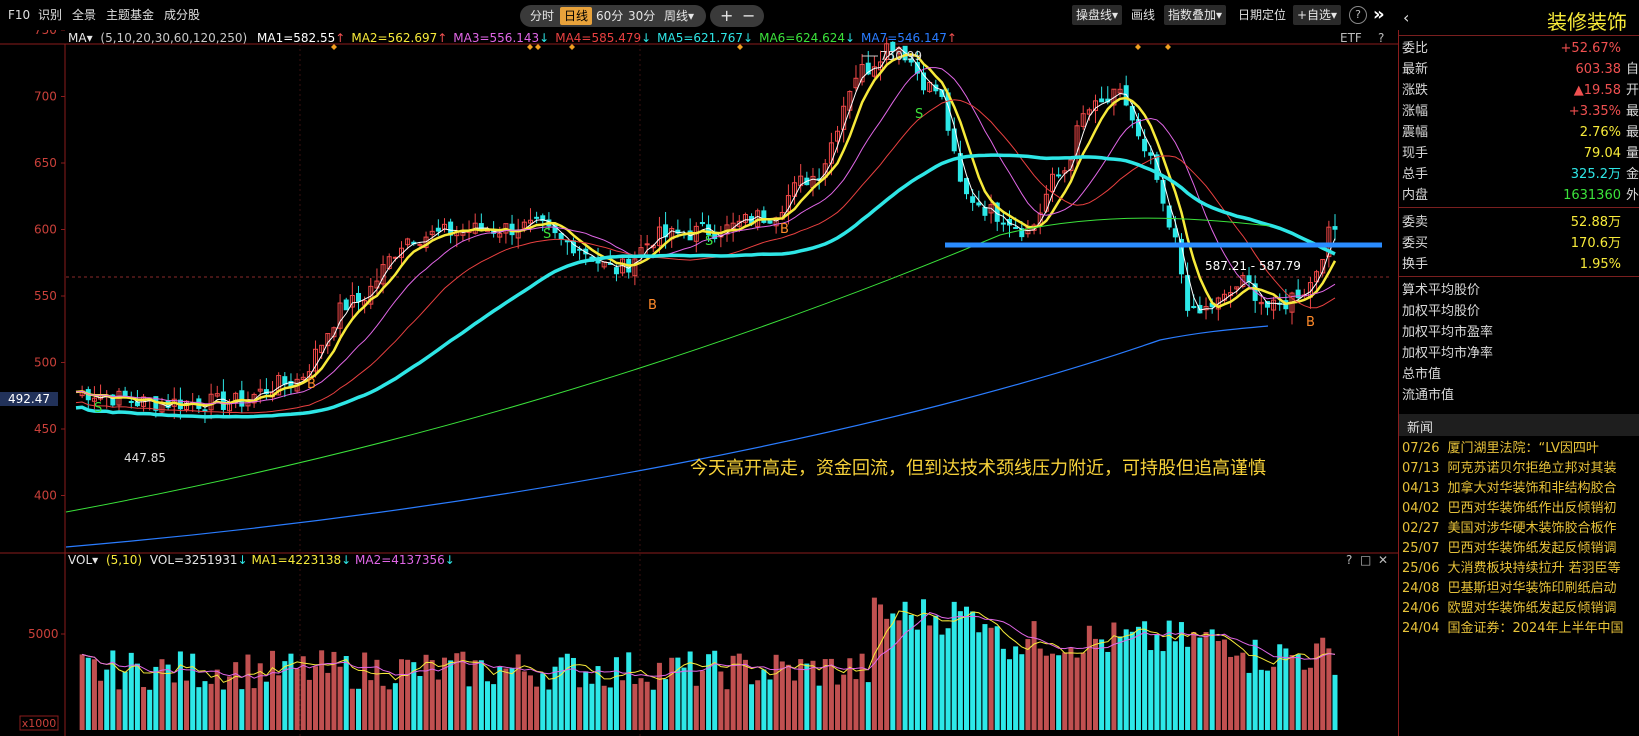  Describe the element at coordinates (1520, 90) in the screenshot. I see `quote-row: 涨跌 ▲19.58 开` at that location.